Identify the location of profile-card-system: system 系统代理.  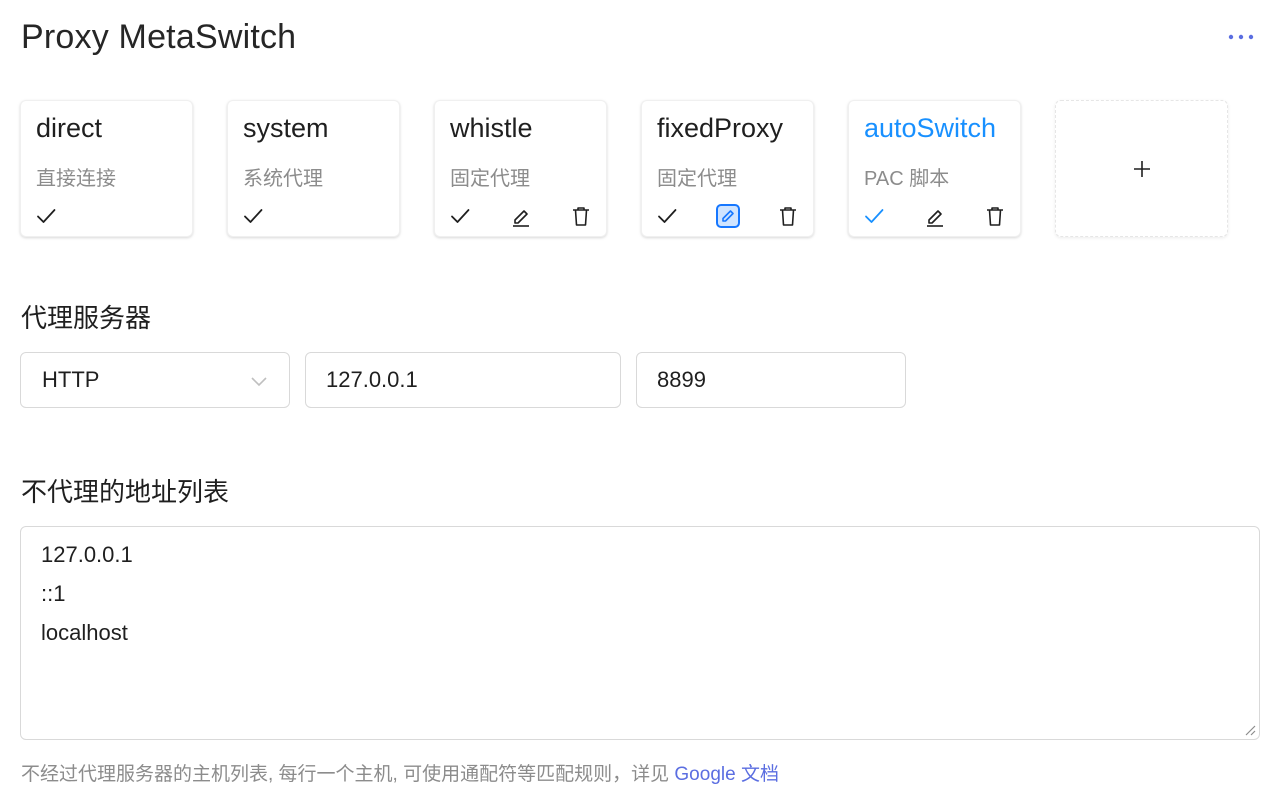
(313, 168).